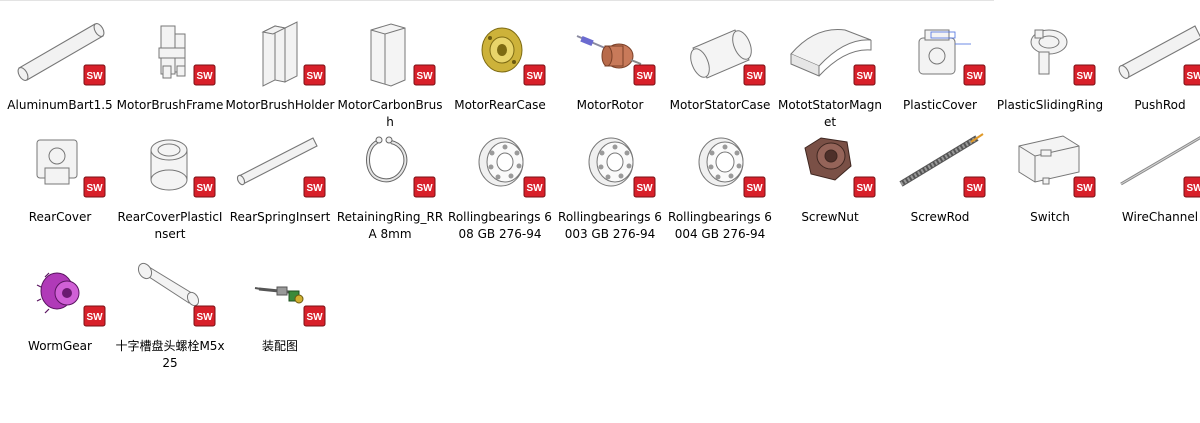 The image size is (1200, 423). What do you see at coordinates (1050, 105) in the screenshot?
I see `file-name: PlasticSlidingRing` at bounding box center [1050, 105].